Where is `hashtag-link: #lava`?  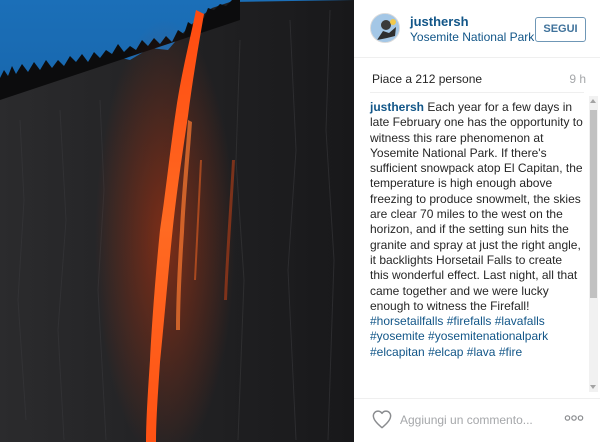
hashtag-link: #lava is located at coordinates (481, 352).